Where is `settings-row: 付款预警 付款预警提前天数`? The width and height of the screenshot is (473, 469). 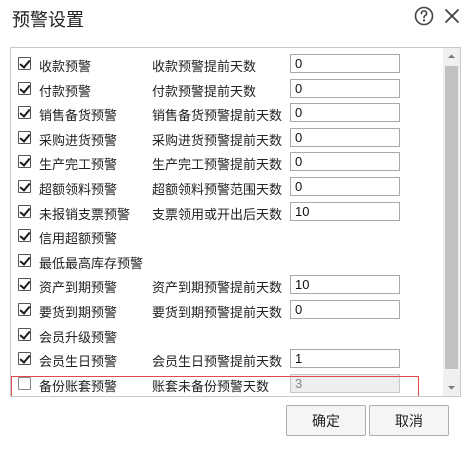
settings-row: 付款预警 付款预警提前天数 is located at coordinates (226, 89).